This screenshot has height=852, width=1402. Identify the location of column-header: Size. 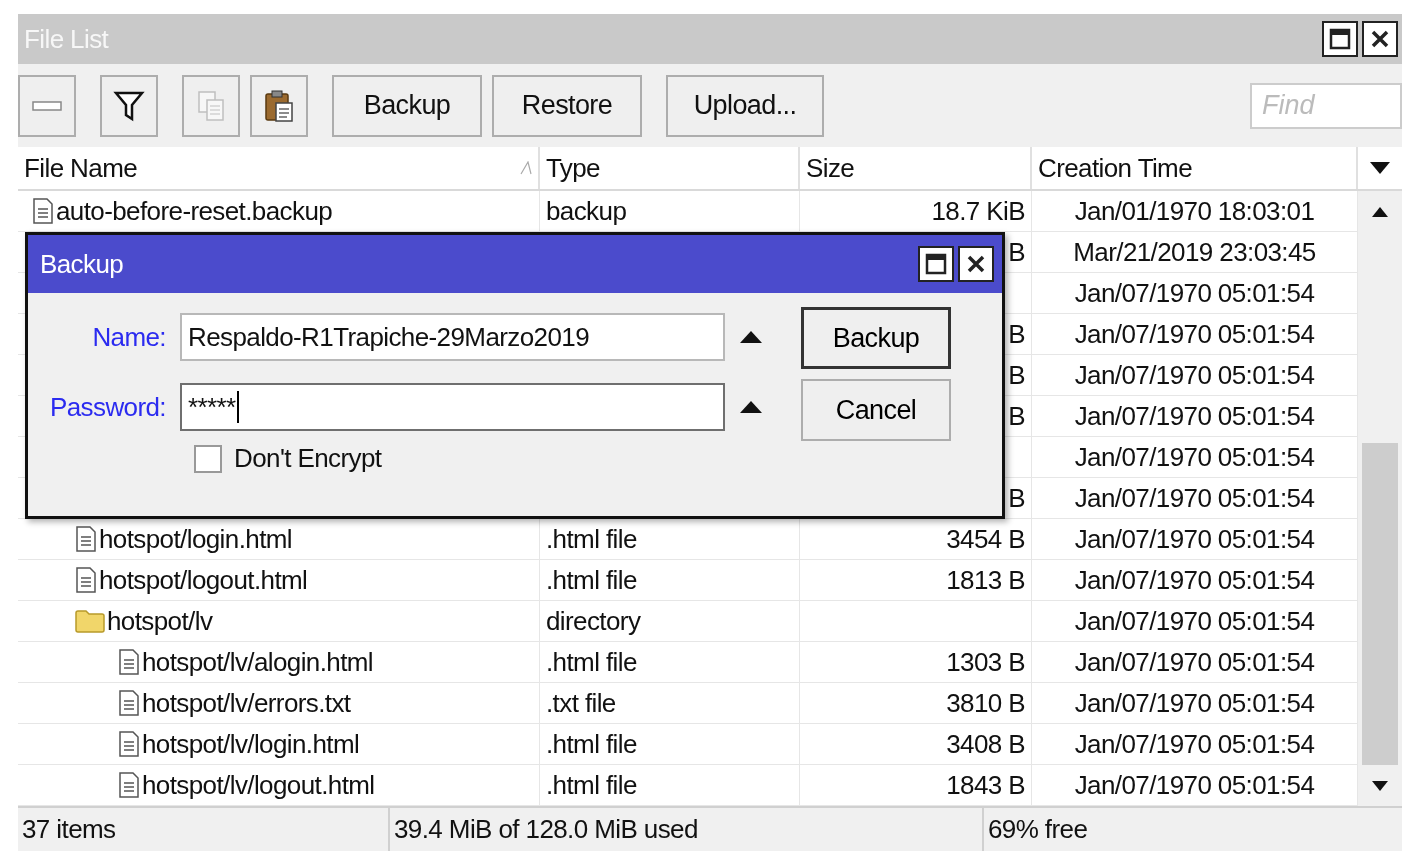
(830, 168).